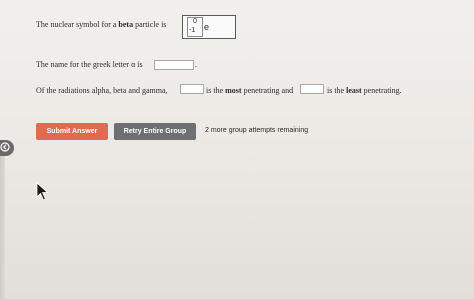  I want to click on element-symbol: e, so click(207, 27).